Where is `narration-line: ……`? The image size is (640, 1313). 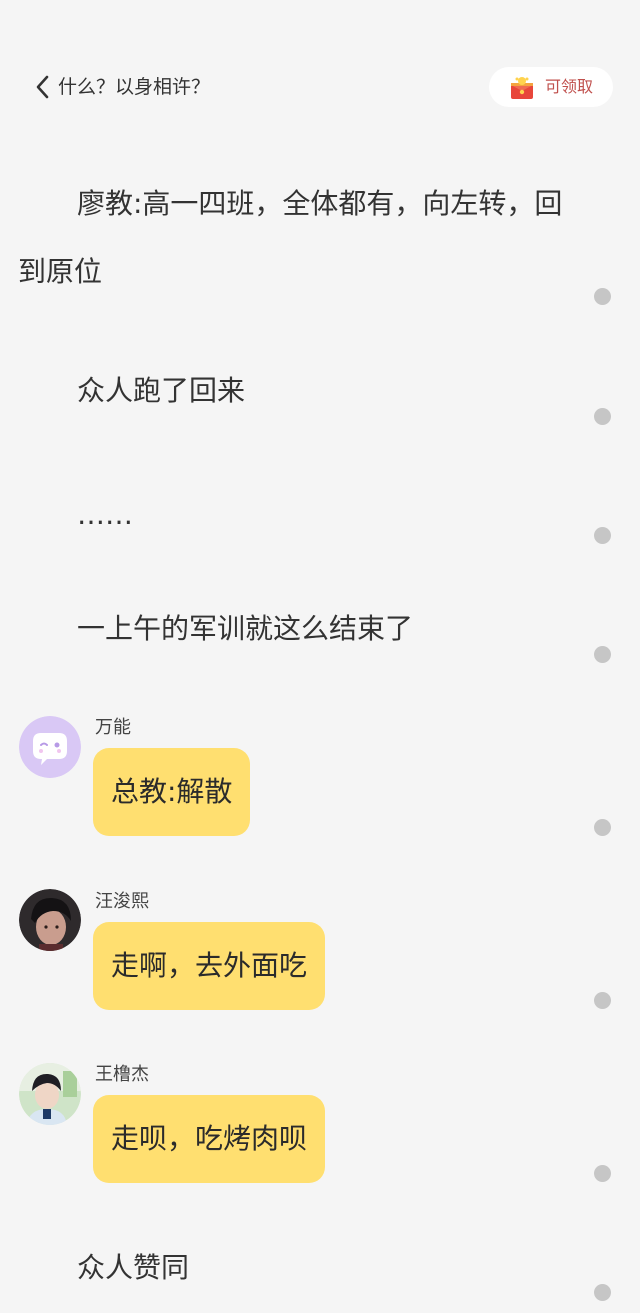 narration-line: …… is located at coordinates (105, 514).